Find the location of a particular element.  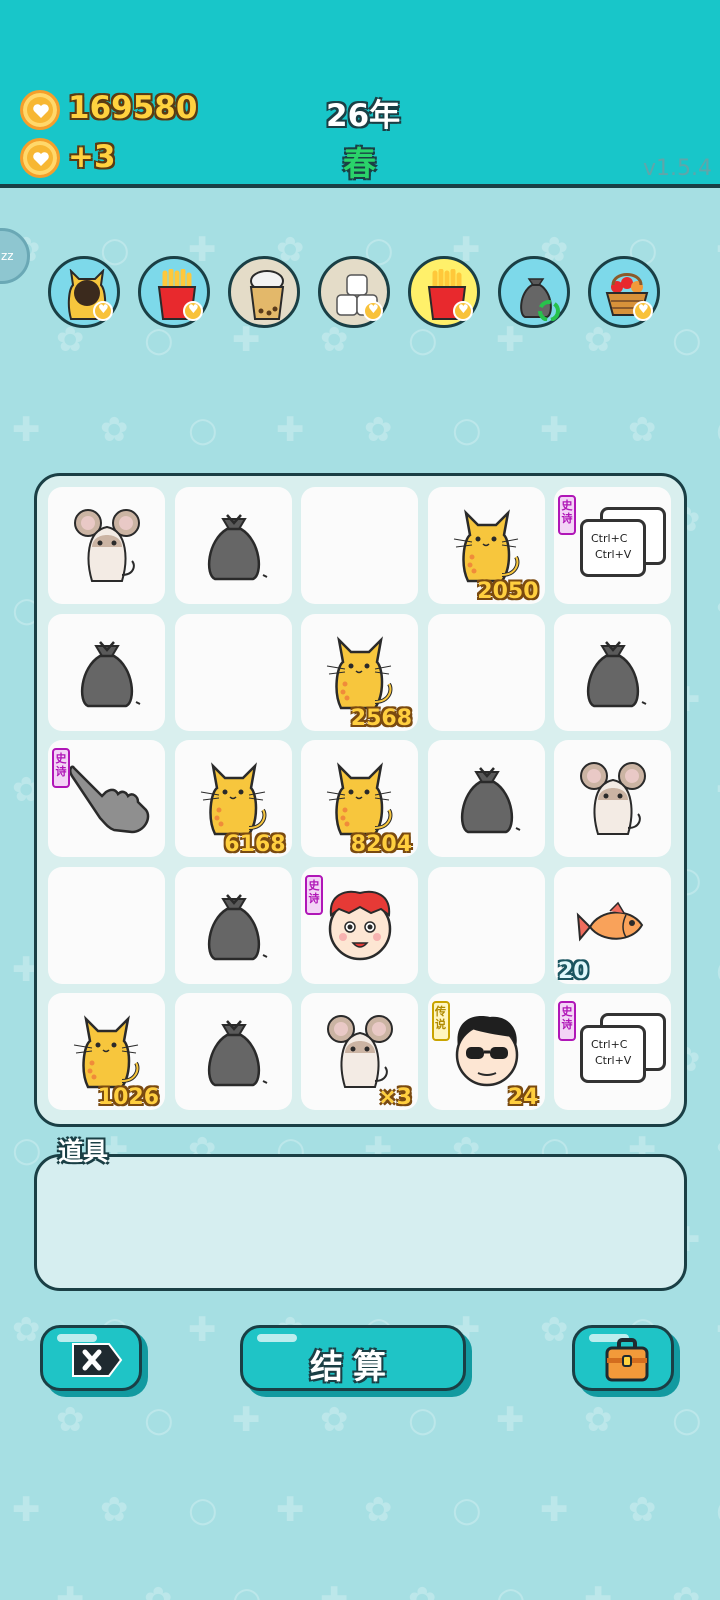

close-button is located at coordinates (91, 1358).